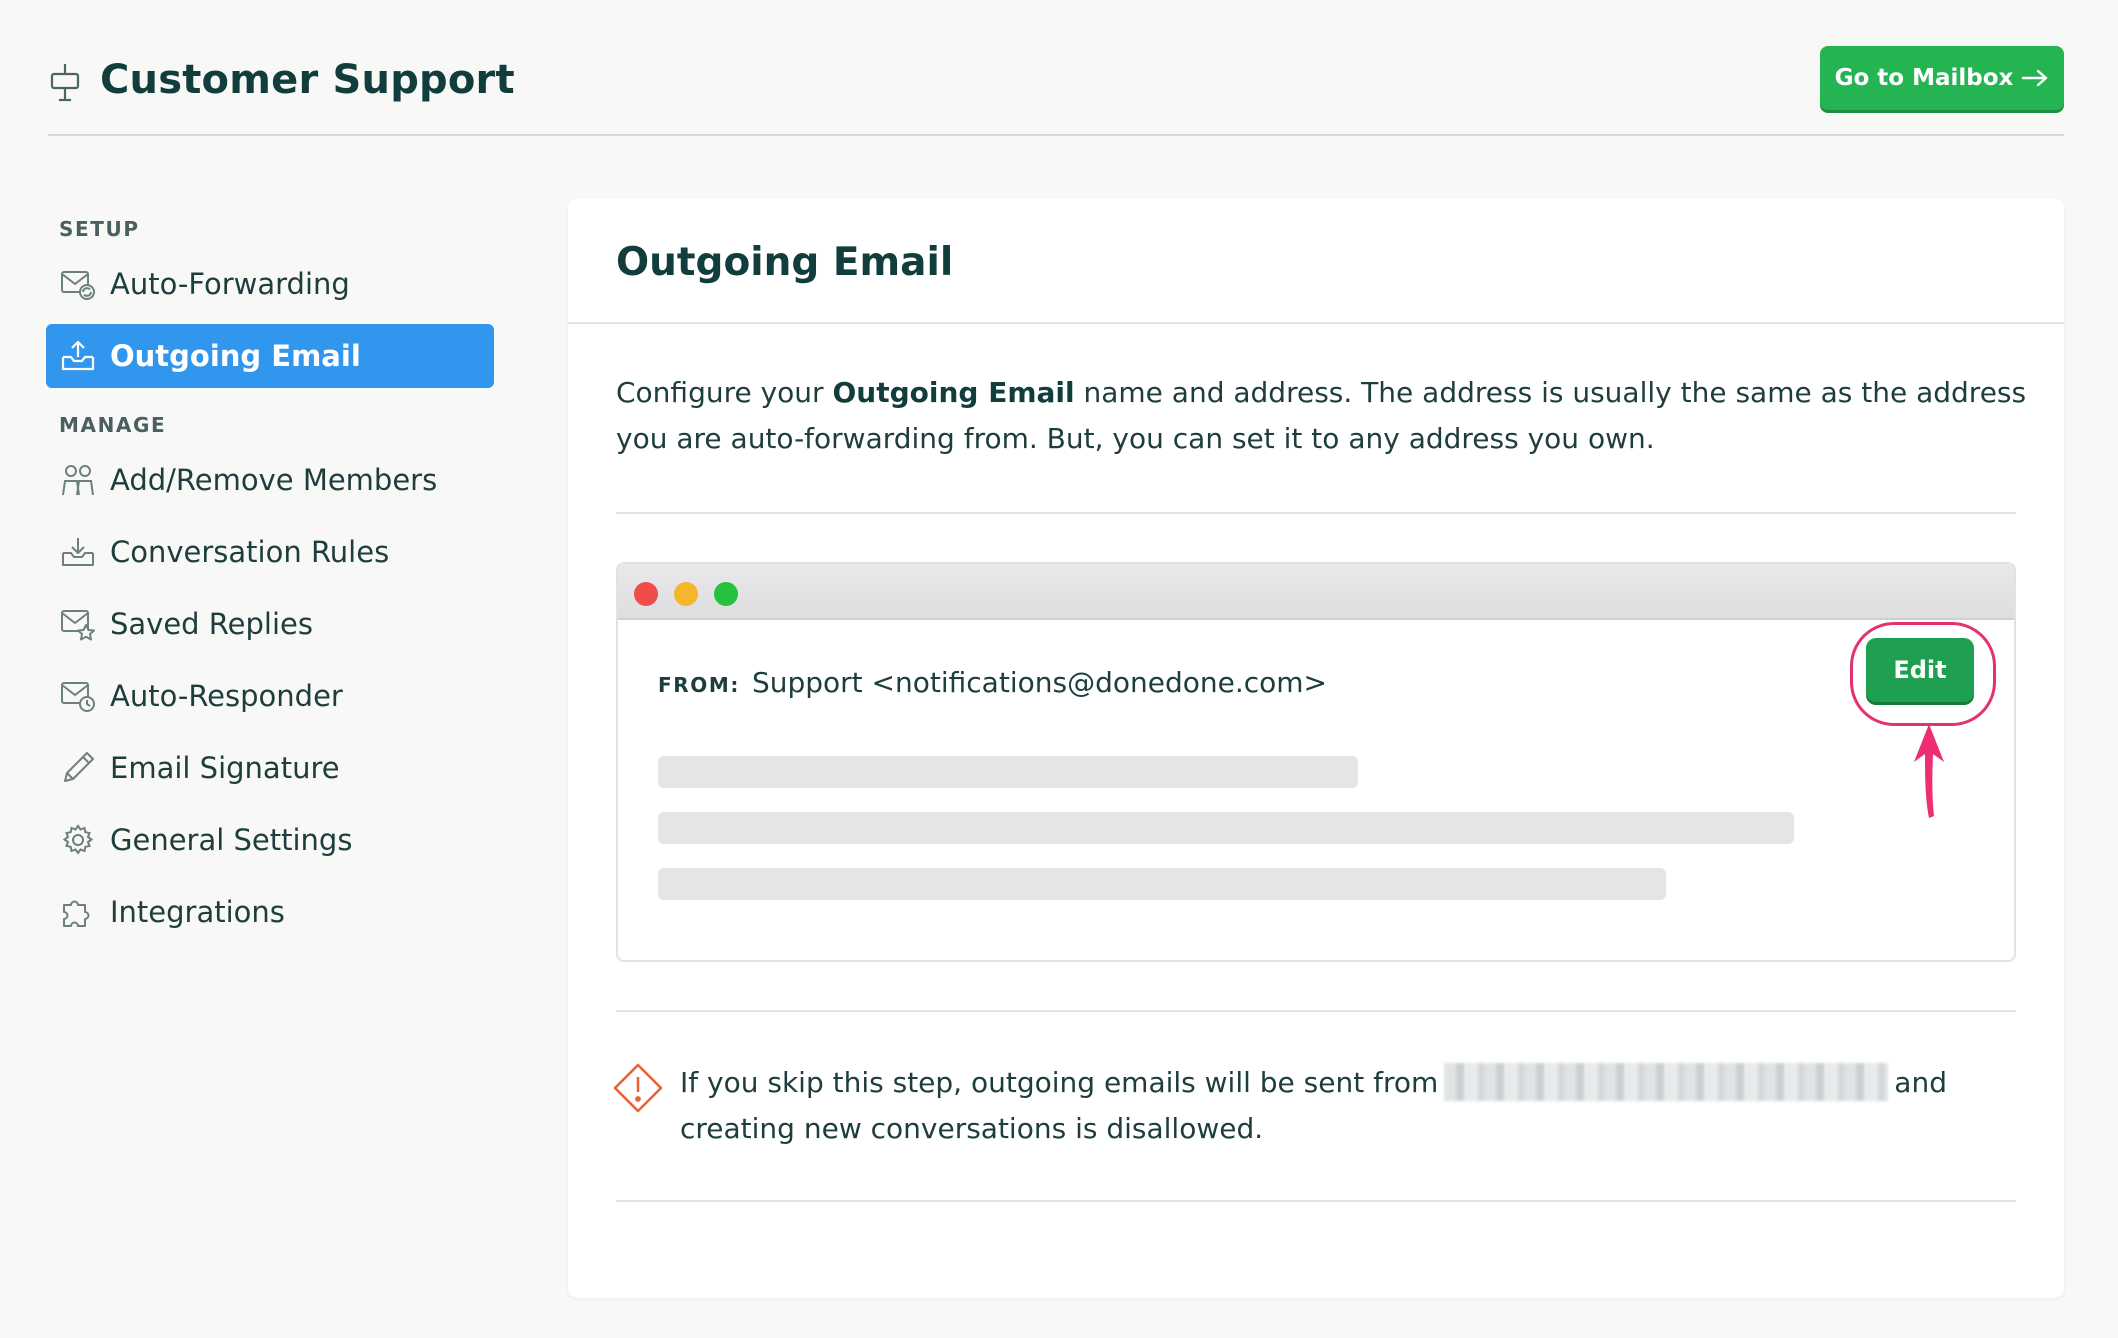  I want to click on mail-forward-icon, so click(78, 285).